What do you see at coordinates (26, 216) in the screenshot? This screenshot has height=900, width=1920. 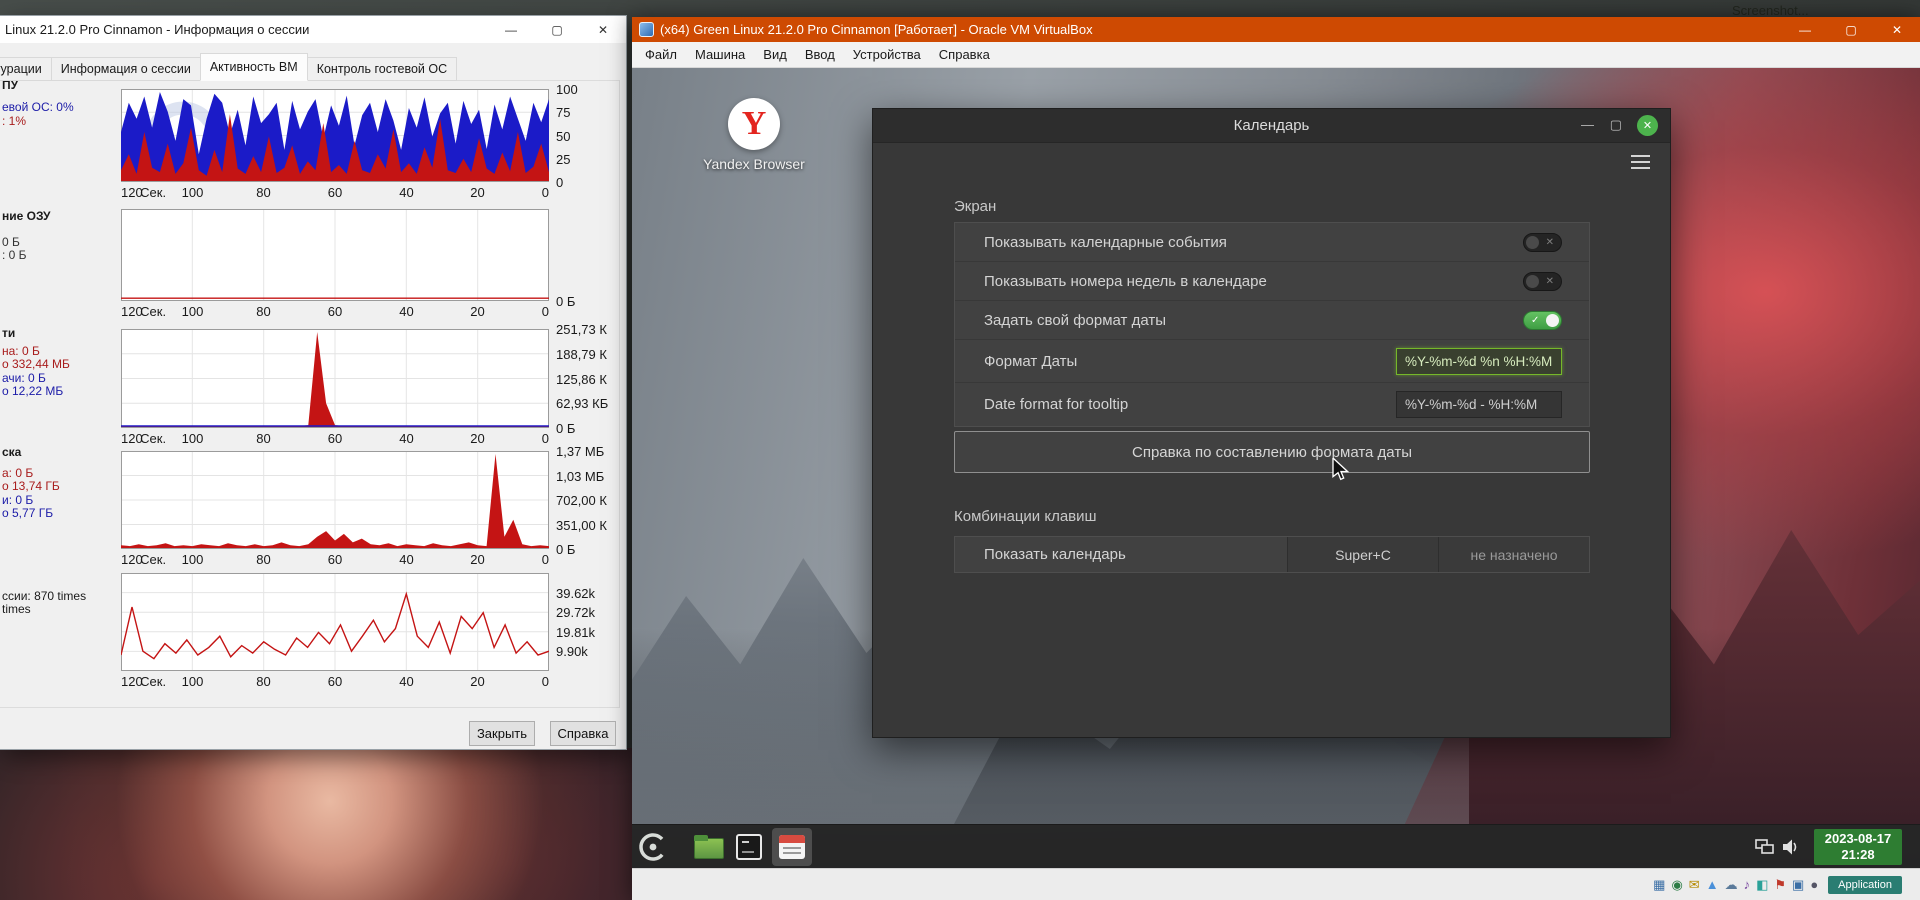 I see `metric-label-fragment: ние ОЗУ` at bounding box center [26, 216].